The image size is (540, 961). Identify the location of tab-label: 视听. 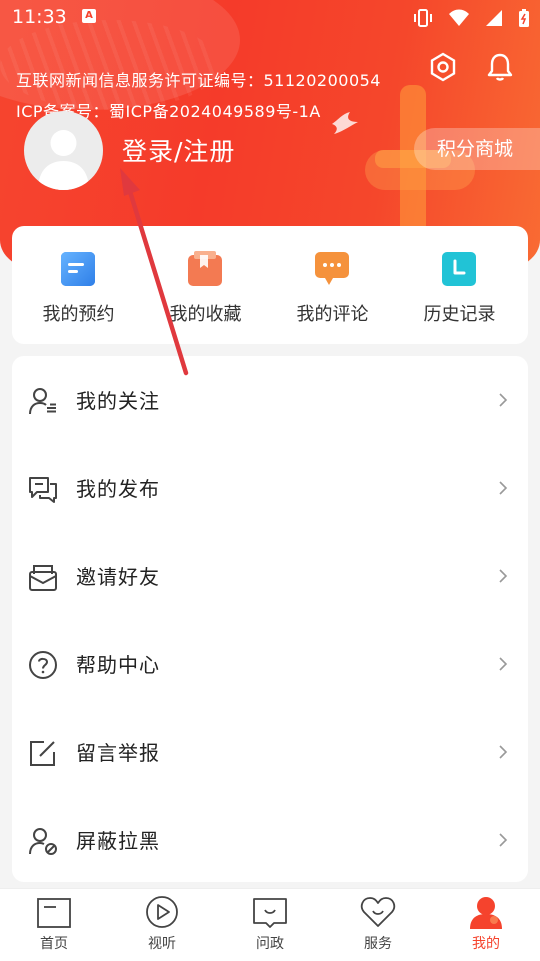
(162, 944).